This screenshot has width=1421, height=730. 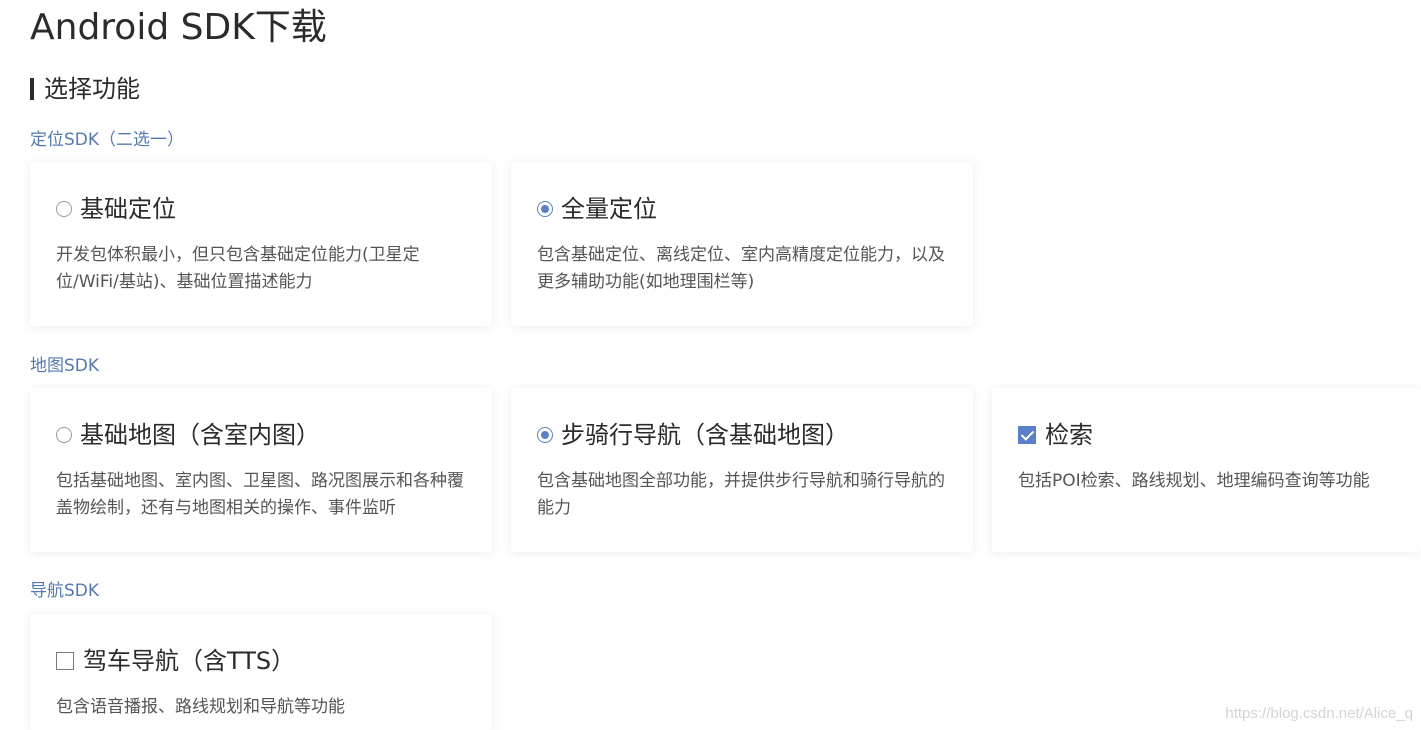 What do you see at coordinates (65, 661) in the screenshot?
I see `checkbox-driving-navigation` at bounding box center [65, 661].